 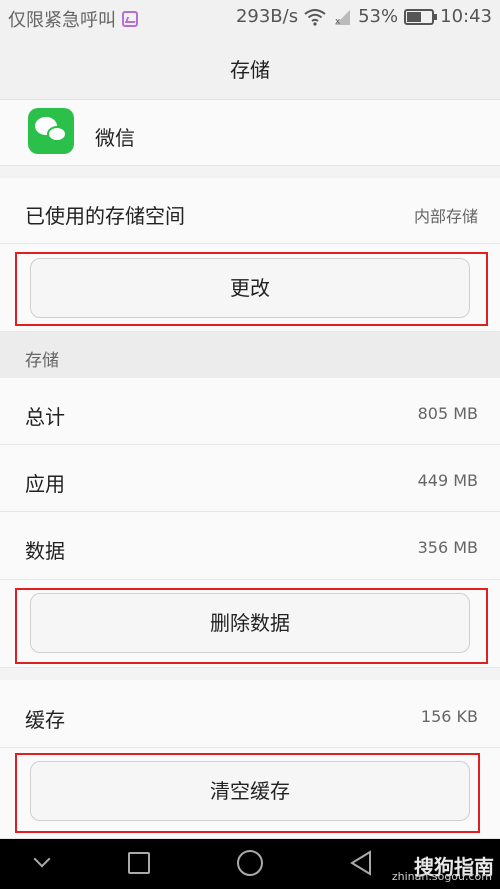 I want to click on storage-used-row: 已使用的存储空间 内部存储, so click(x=250, y=211).